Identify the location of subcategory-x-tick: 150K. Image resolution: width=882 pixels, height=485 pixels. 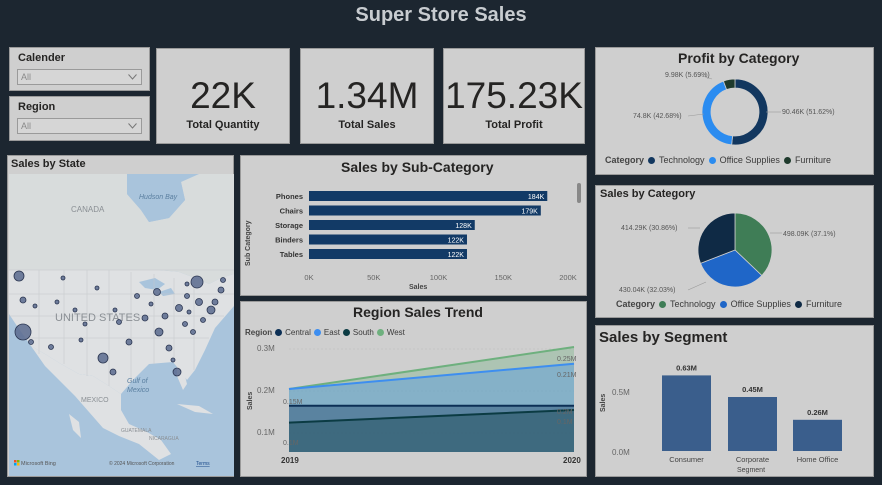
(503, 277).